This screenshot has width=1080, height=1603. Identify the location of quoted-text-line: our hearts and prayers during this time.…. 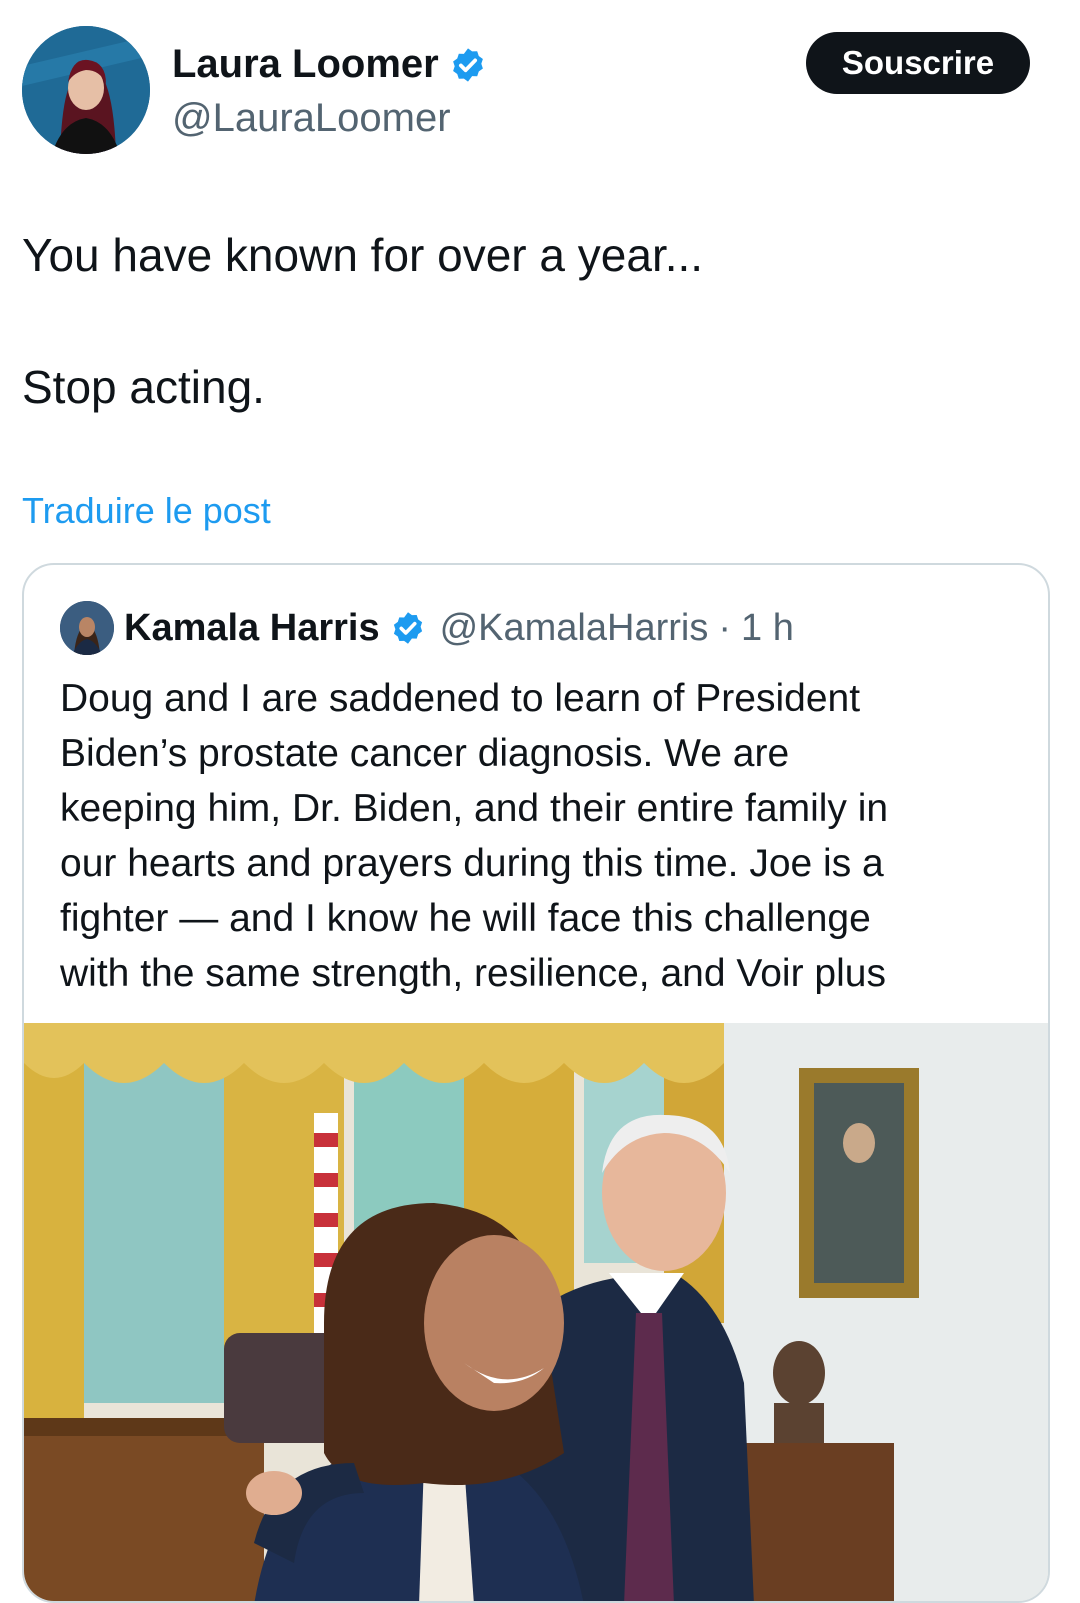
(472, 863).